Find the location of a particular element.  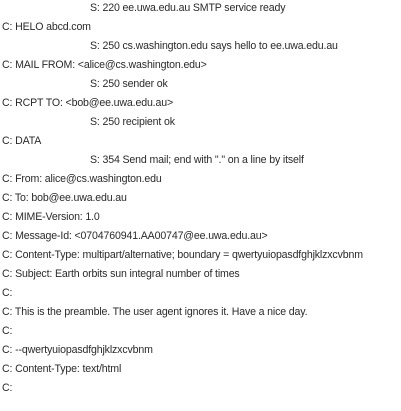

transcript-line: C: DATA is located at coordinates (22, 141).